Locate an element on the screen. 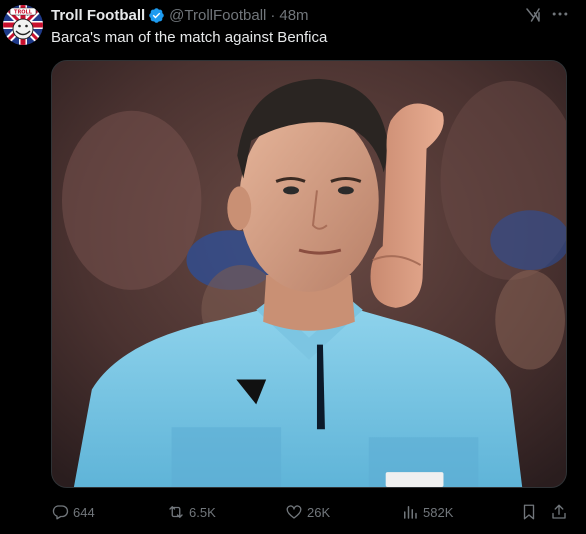 Image resolution: width=586 pixels, height=534 pixels. display-name: Troll Football is located at coordinates (98, 15).